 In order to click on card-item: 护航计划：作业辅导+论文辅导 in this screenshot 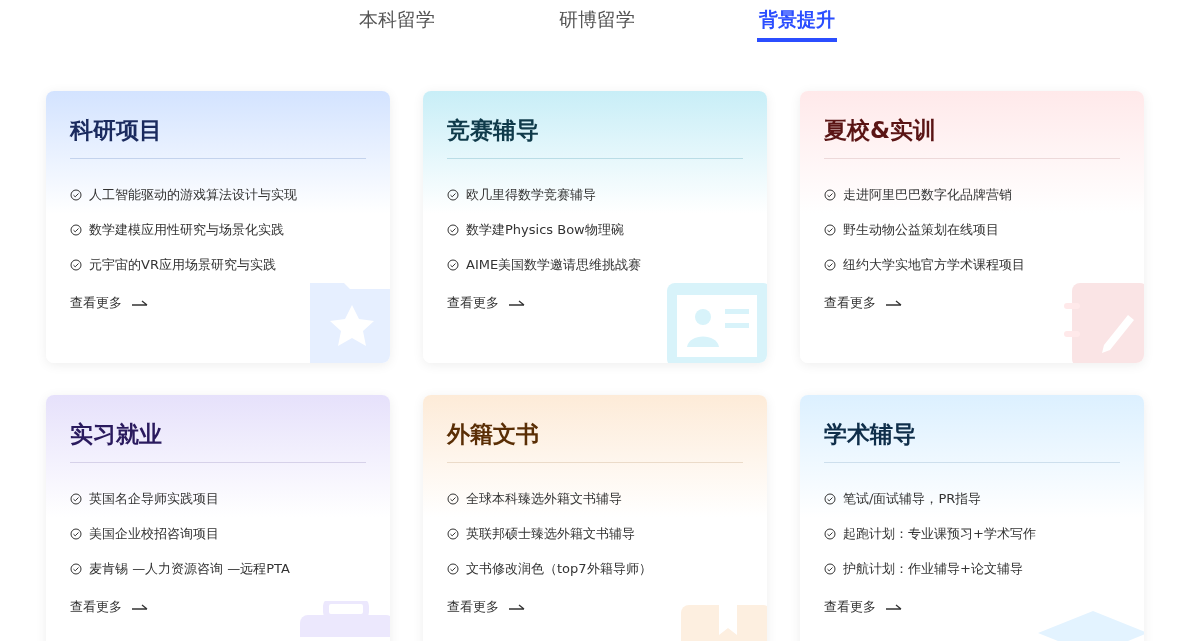, I will do `click(933, 568)`.